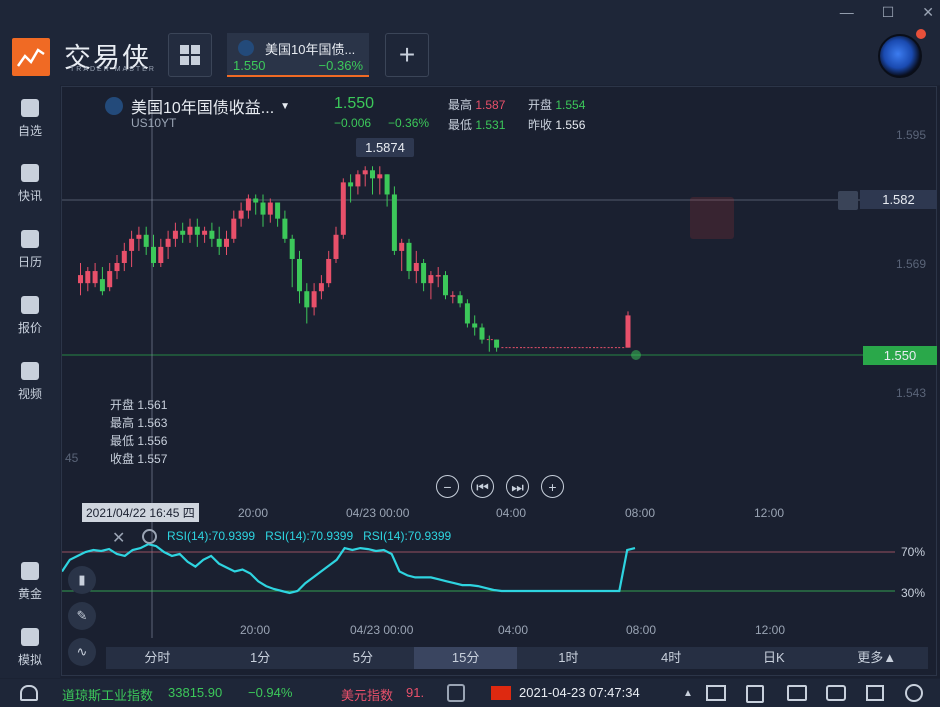 The height and width of the screenshot is (707, 940). I want to click on drawing-tools: ▮ ✎ ∿, so click(82, 620).